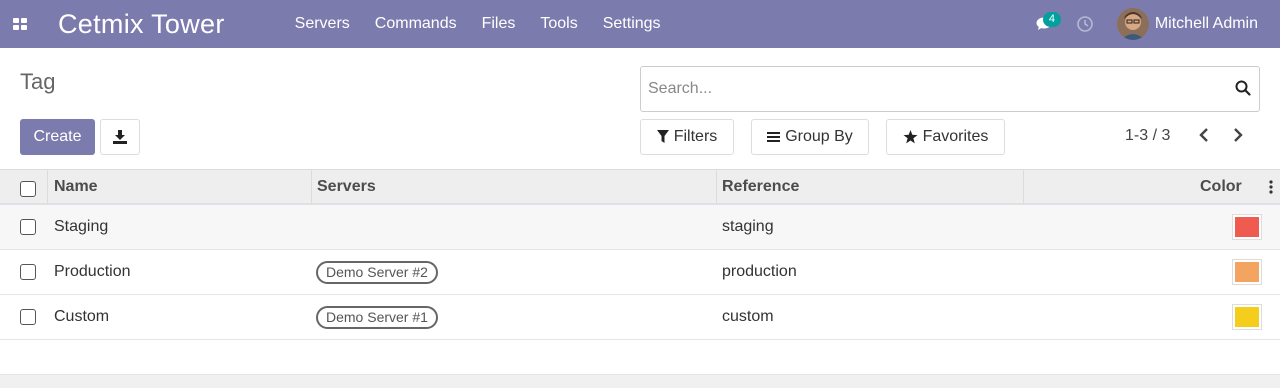 The height and width of the screenshot is (388, 1280). Describe the element at coordinates (76, 187) in the screenshot. I see `column-header-name: Name` at that location.